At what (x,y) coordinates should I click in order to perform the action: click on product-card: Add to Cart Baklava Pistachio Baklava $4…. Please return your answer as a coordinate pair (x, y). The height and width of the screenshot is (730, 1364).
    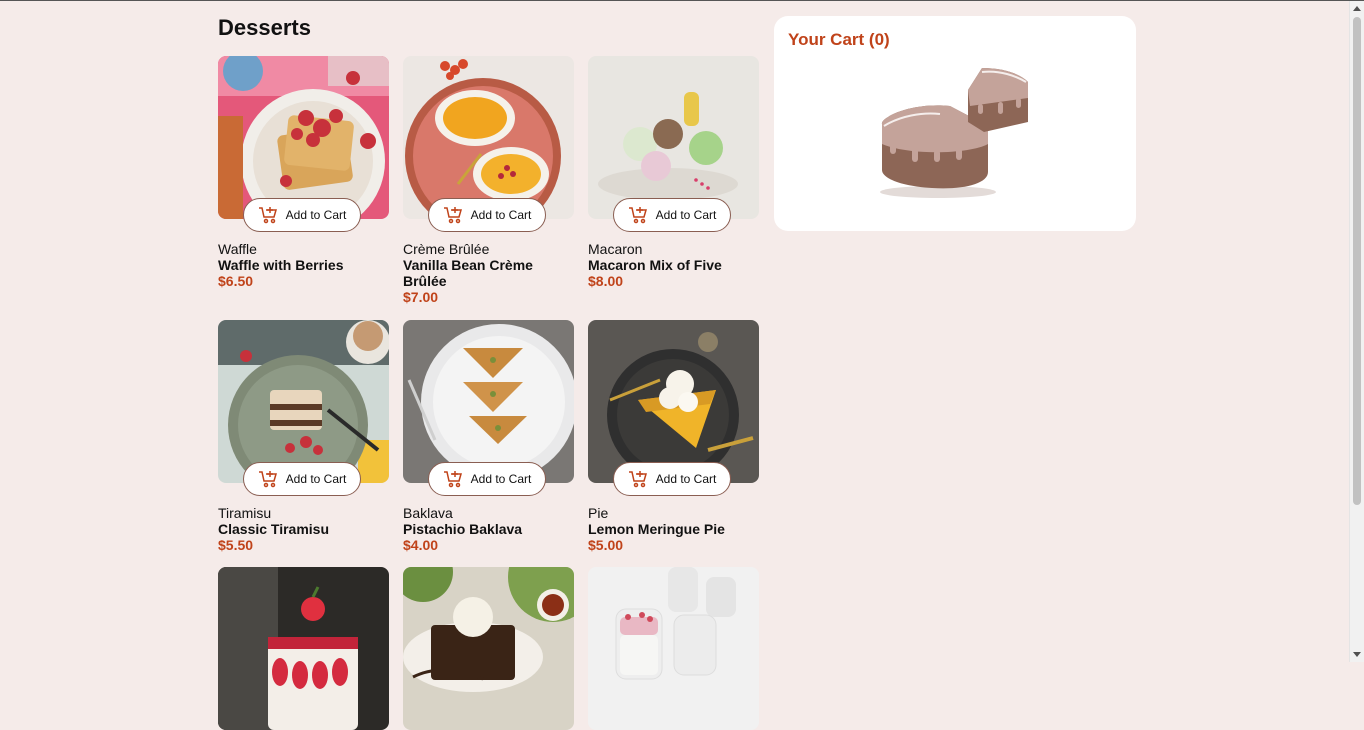
    Looking at the image, I should click on (488, 436).